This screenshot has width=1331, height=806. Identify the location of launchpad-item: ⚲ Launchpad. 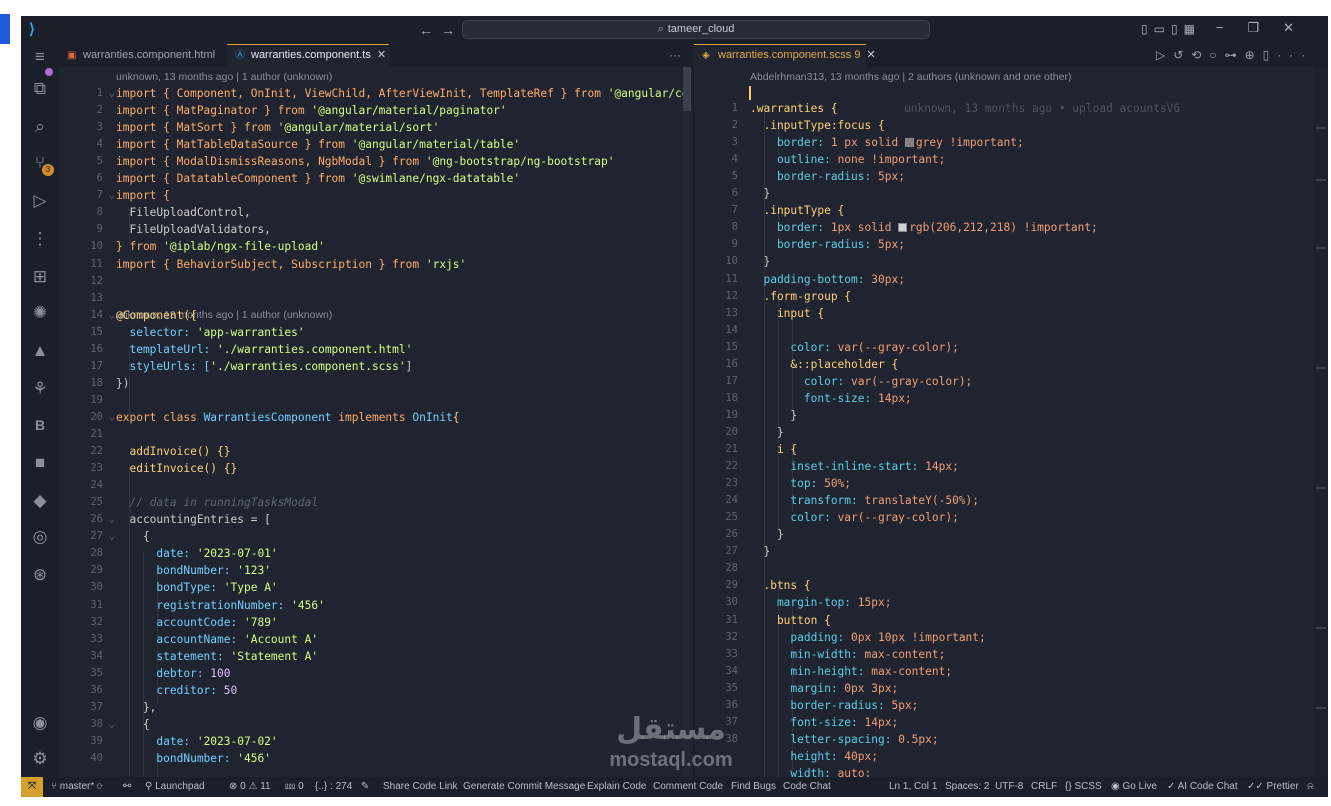
(175, 787).